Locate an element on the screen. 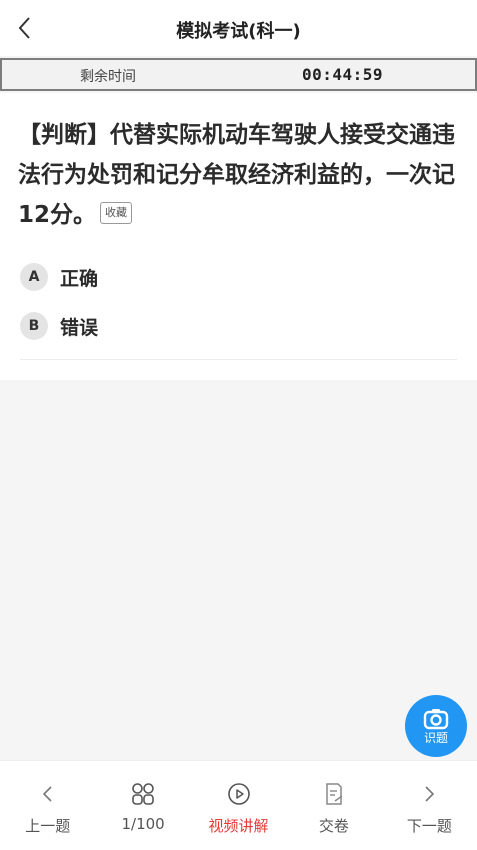  recognize-question-button: 识题 is located at coordinates (436, 726).